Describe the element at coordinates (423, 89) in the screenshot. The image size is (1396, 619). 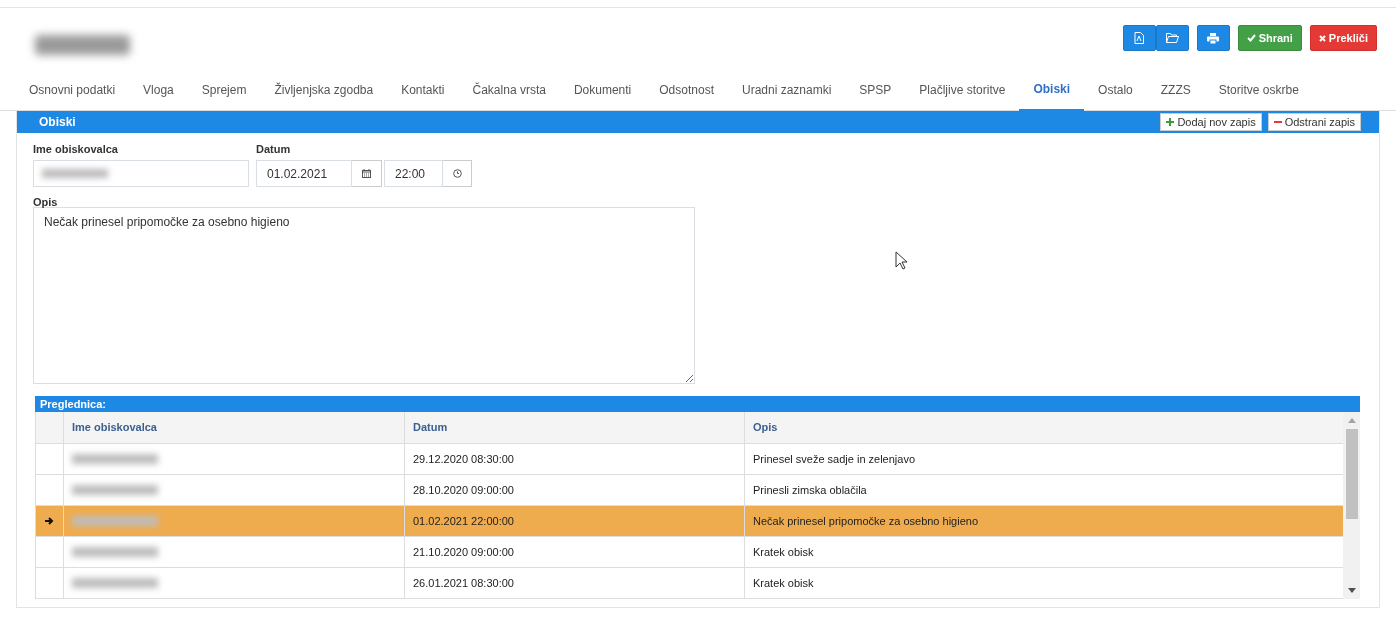
I see `tab: Kontakti` at that location.